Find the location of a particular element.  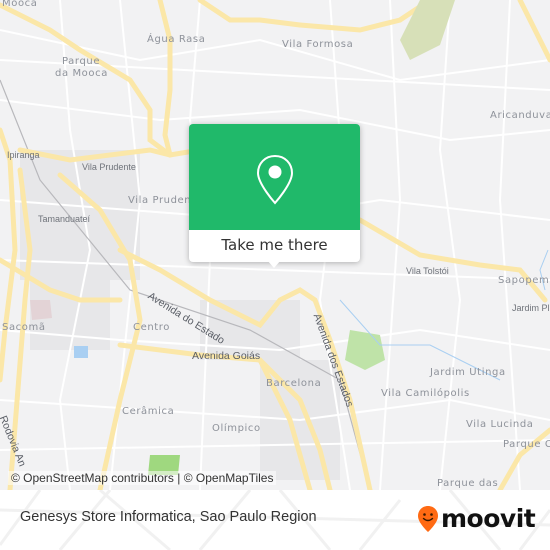

popup-header is located at coordinates (274, 177).